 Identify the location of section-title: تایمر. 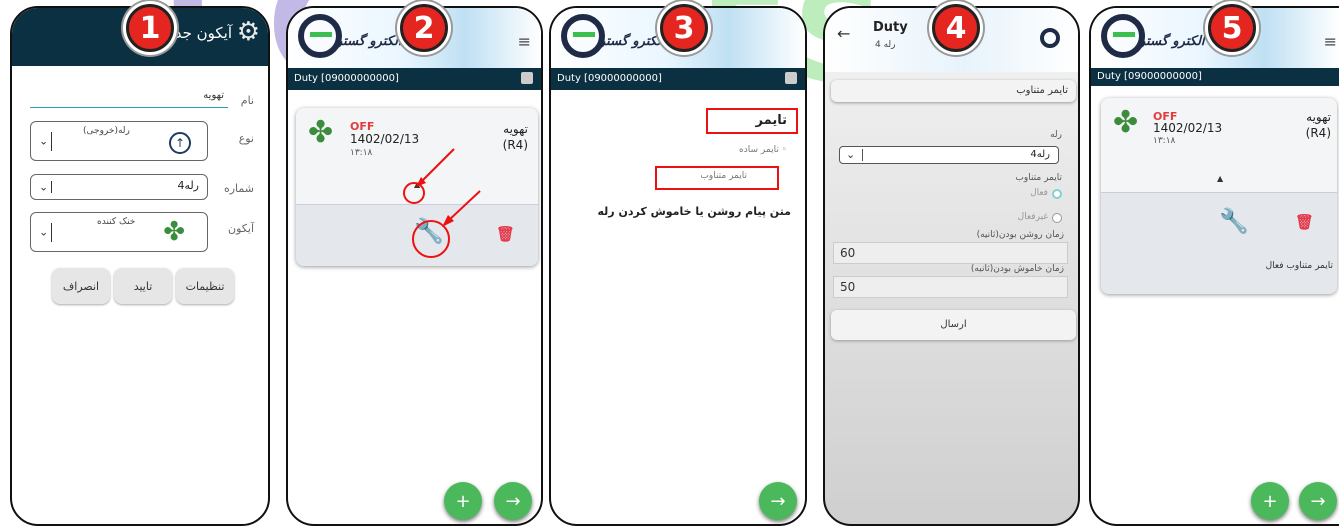
(771, 120).